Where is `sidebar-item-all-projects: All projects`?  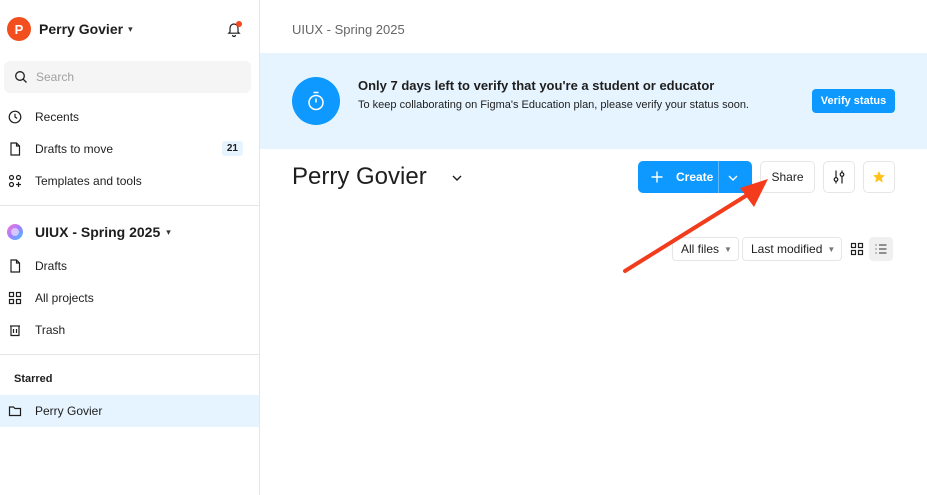
sidebar-item-all-projects: All projects is located at coordinates (129, 298).